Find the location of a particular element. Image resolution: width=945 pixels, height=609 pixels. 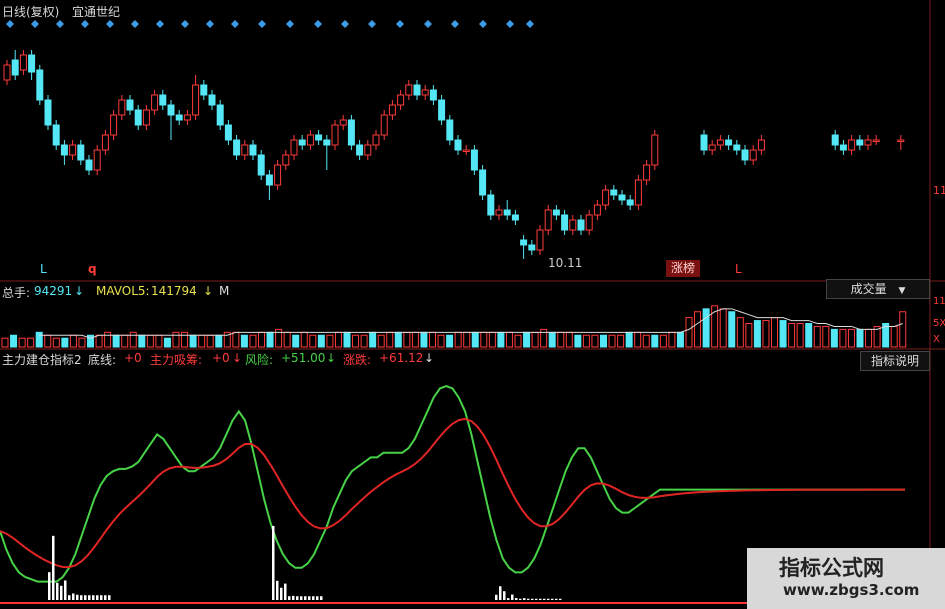

price-axis-label: 11 is located at coordinates (939, 190).